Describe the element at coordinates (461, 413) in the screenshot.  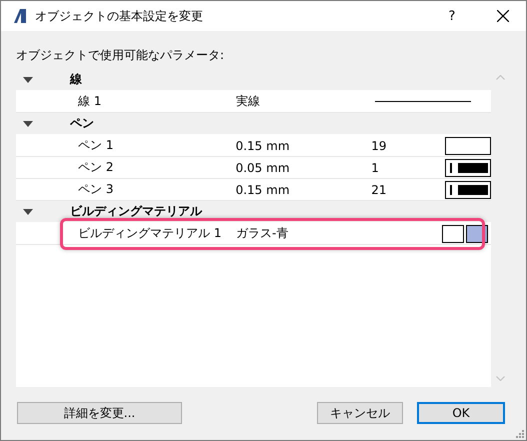
I see `dialog-button: OK` at that location.